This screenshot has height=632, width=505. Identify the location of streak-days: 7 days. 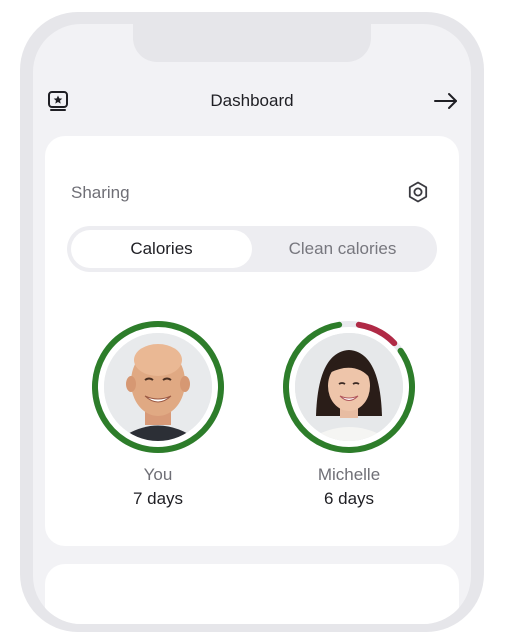
(158, 498).